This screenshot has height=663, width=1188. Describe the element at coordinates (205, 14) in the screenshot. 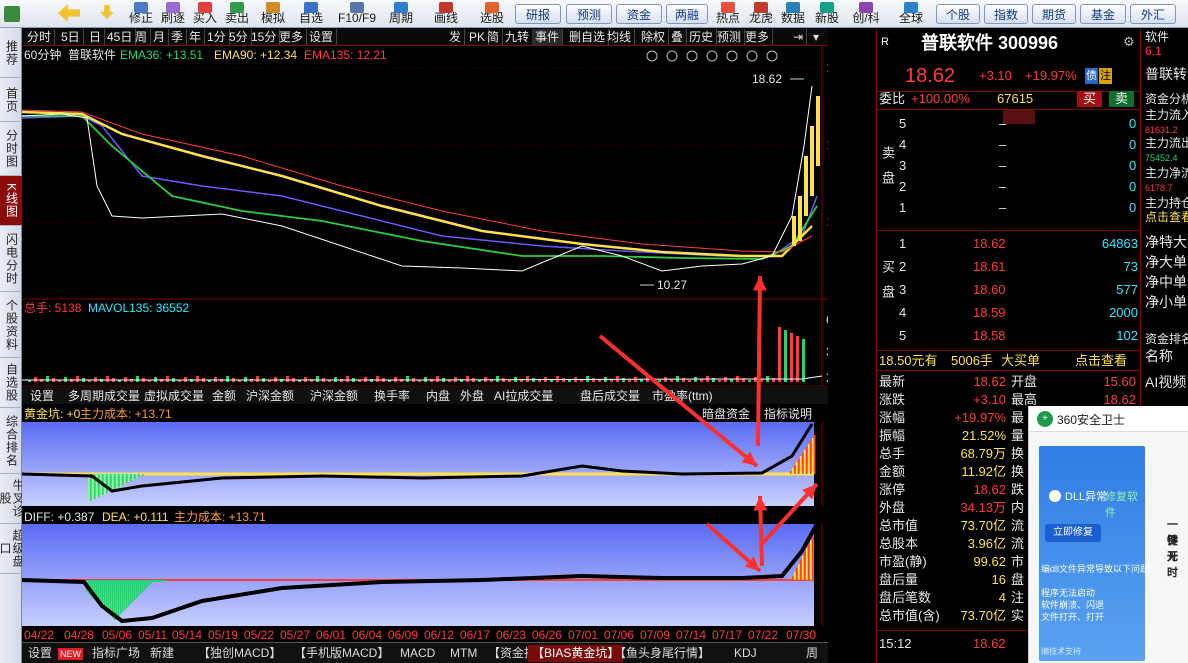

I see `toolbar-btn-2: 买入` at that location.